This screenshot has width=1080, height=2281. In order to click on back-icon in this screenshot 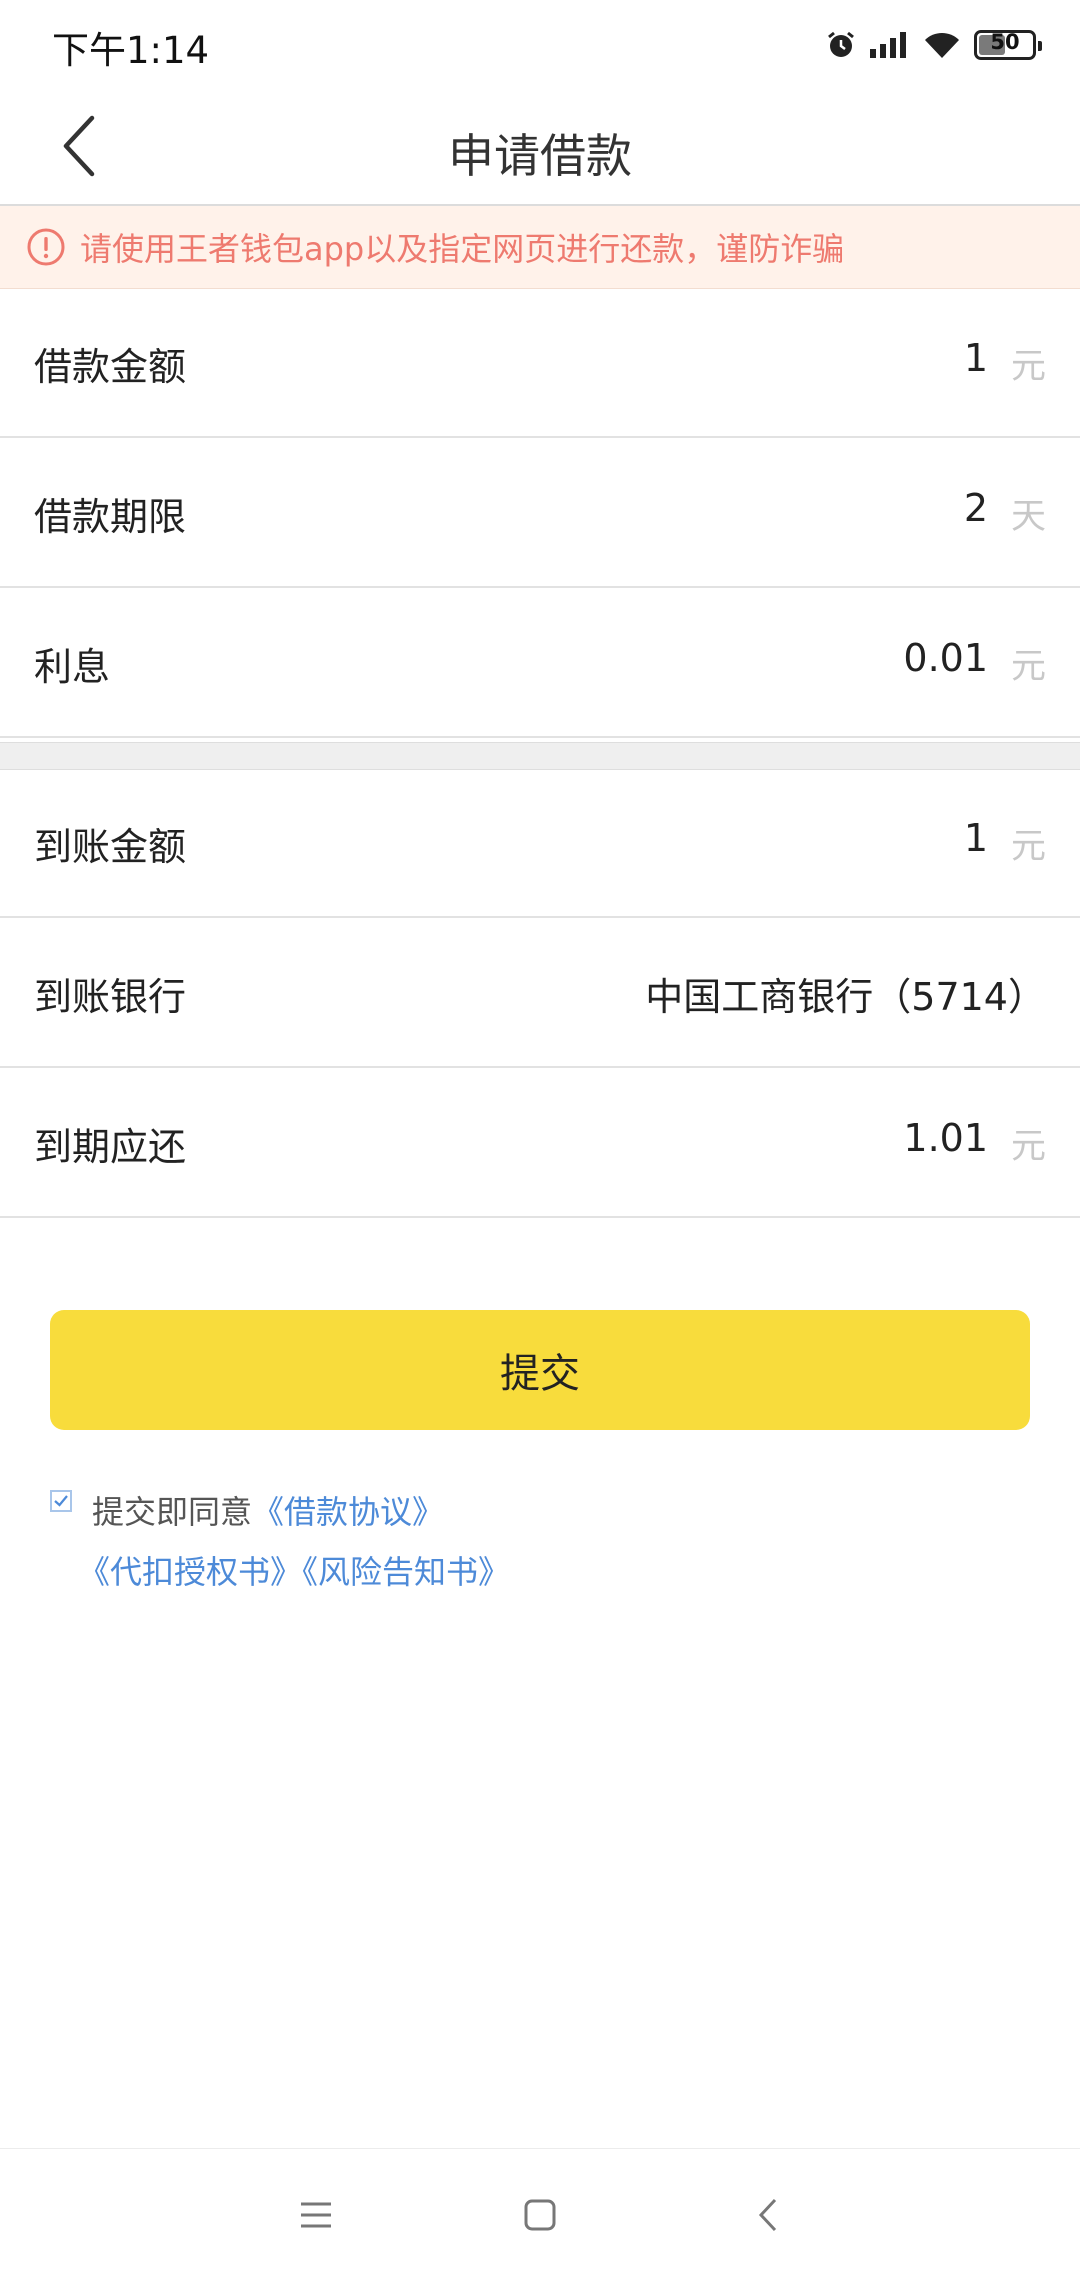, I will do `click(767, 2215)`.